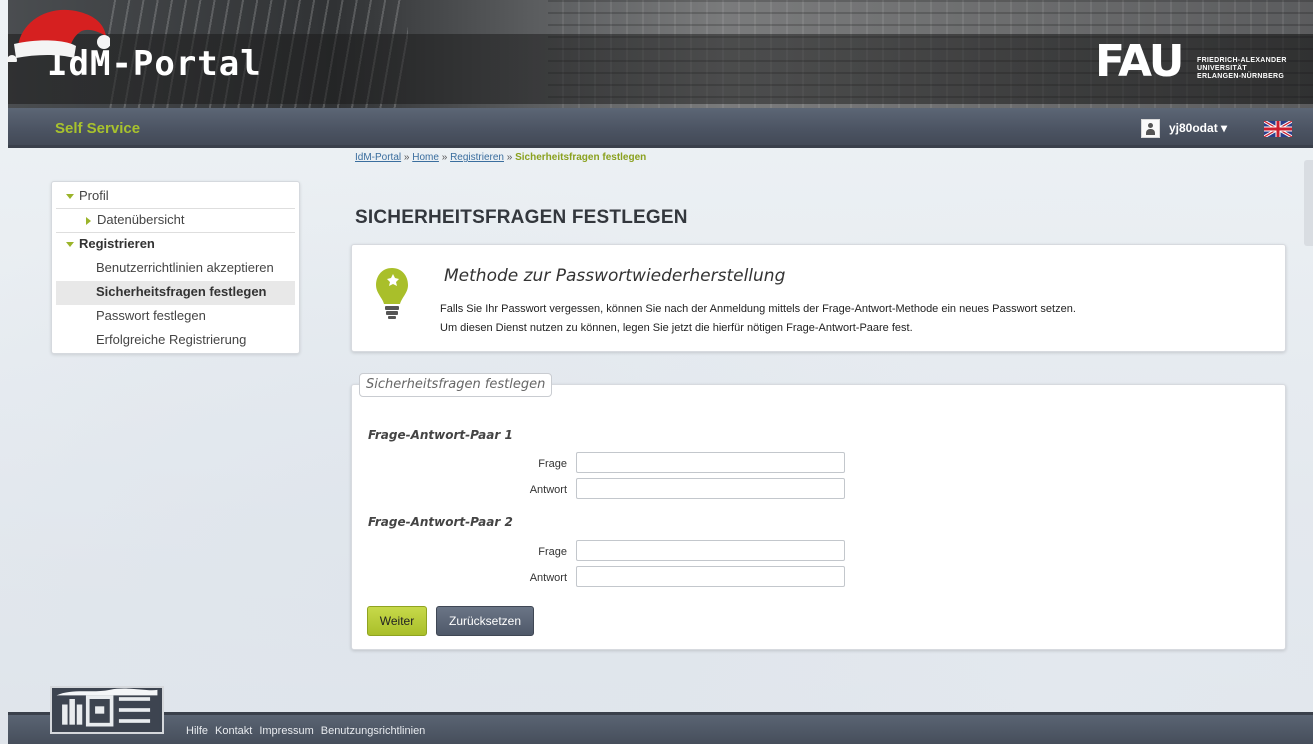 This screenshot has width=1313, height=744. Describe the element at coordinates (141, 219) in the screenshot. I see `sidebar-item-label: Datenübersicht` at that location.